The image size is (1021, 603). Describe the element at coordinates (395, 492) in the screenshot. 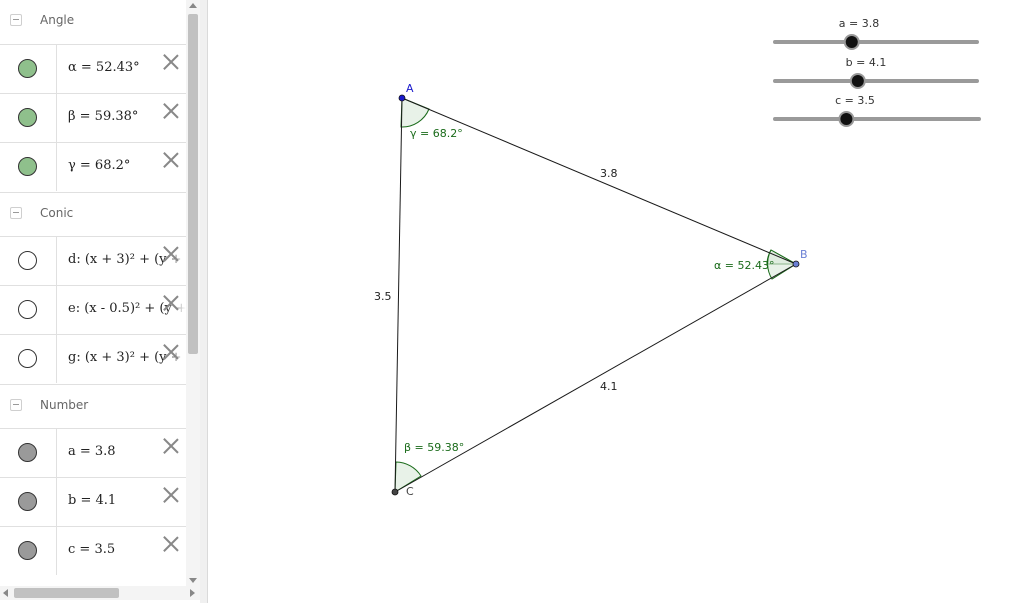

I see `point-c` at that location.